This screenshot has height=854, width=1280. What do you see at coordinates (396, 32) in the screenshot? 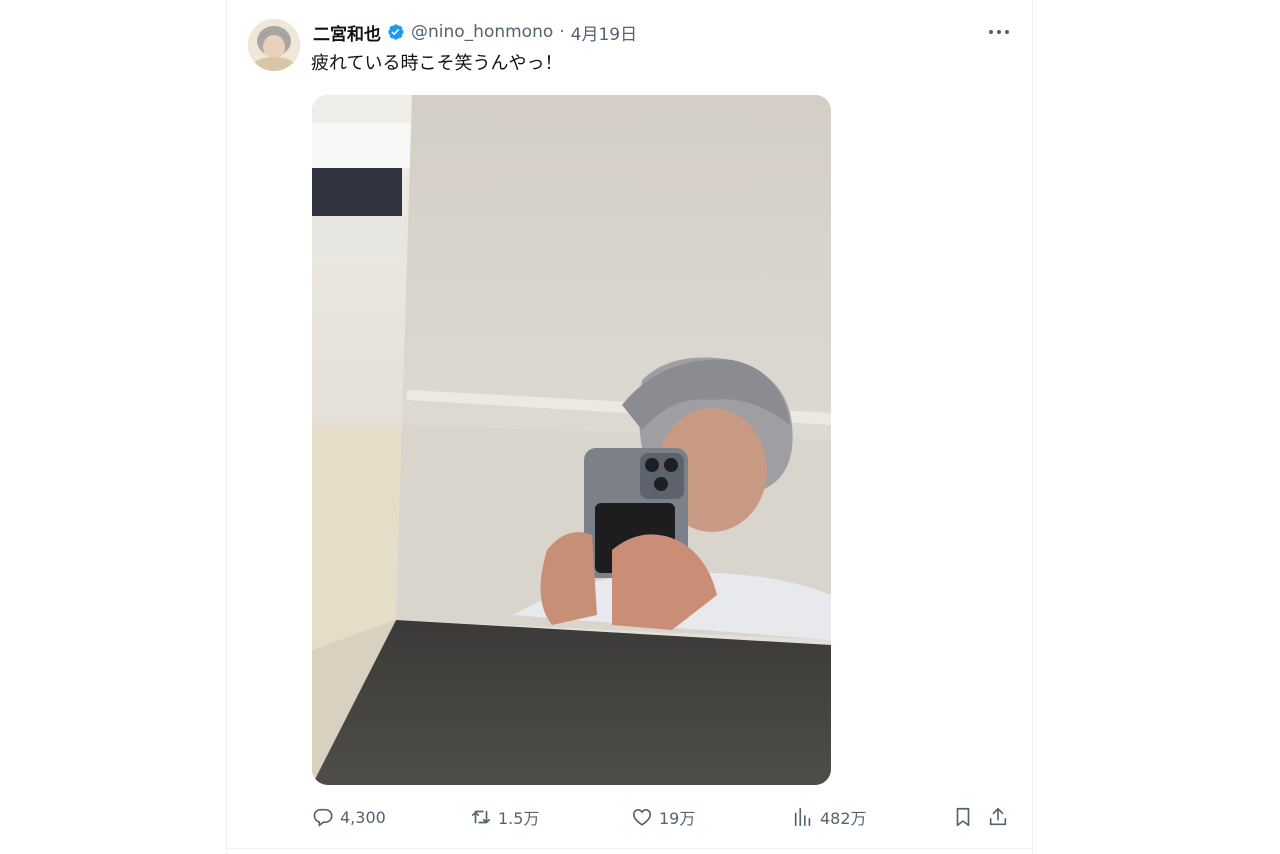
I see `verified-badge-icon` at bounding box center [396, 32].